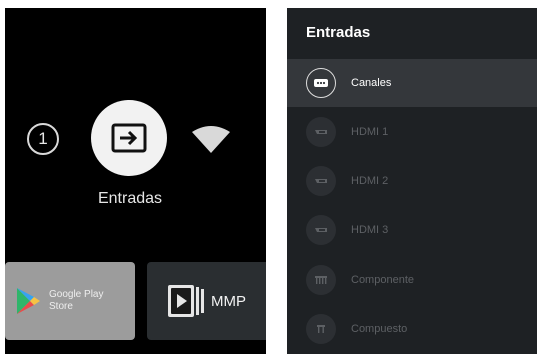 The width and height of the screenshot is (537, 356). I want to click on input-item-componente: Componente, so click(412, 280).